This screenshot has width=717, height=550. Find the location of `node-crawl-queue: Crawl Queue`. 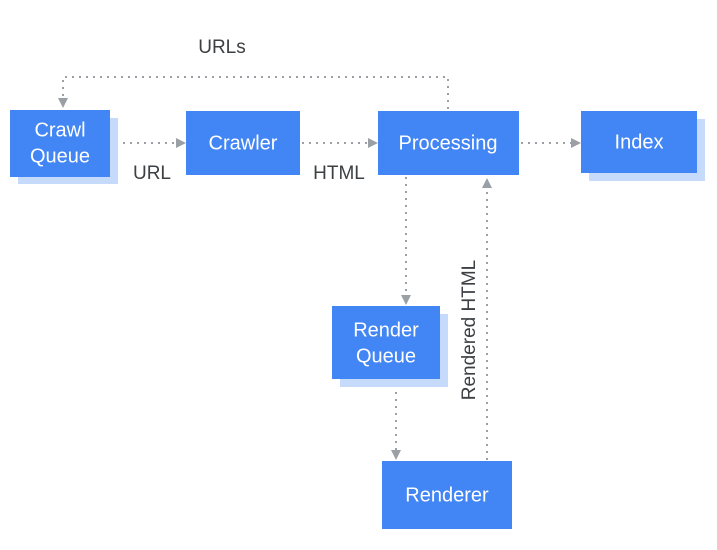

node-crawl-queue: Crawl Queue is located at coordinates (64, 147).